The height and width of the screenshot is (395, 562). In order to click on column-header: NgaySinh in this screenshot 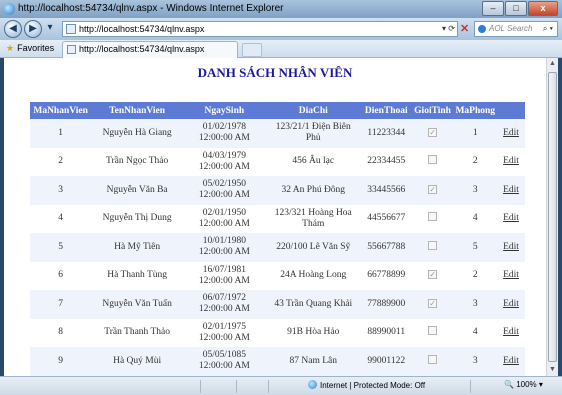, I will do `click(224, 110)`.